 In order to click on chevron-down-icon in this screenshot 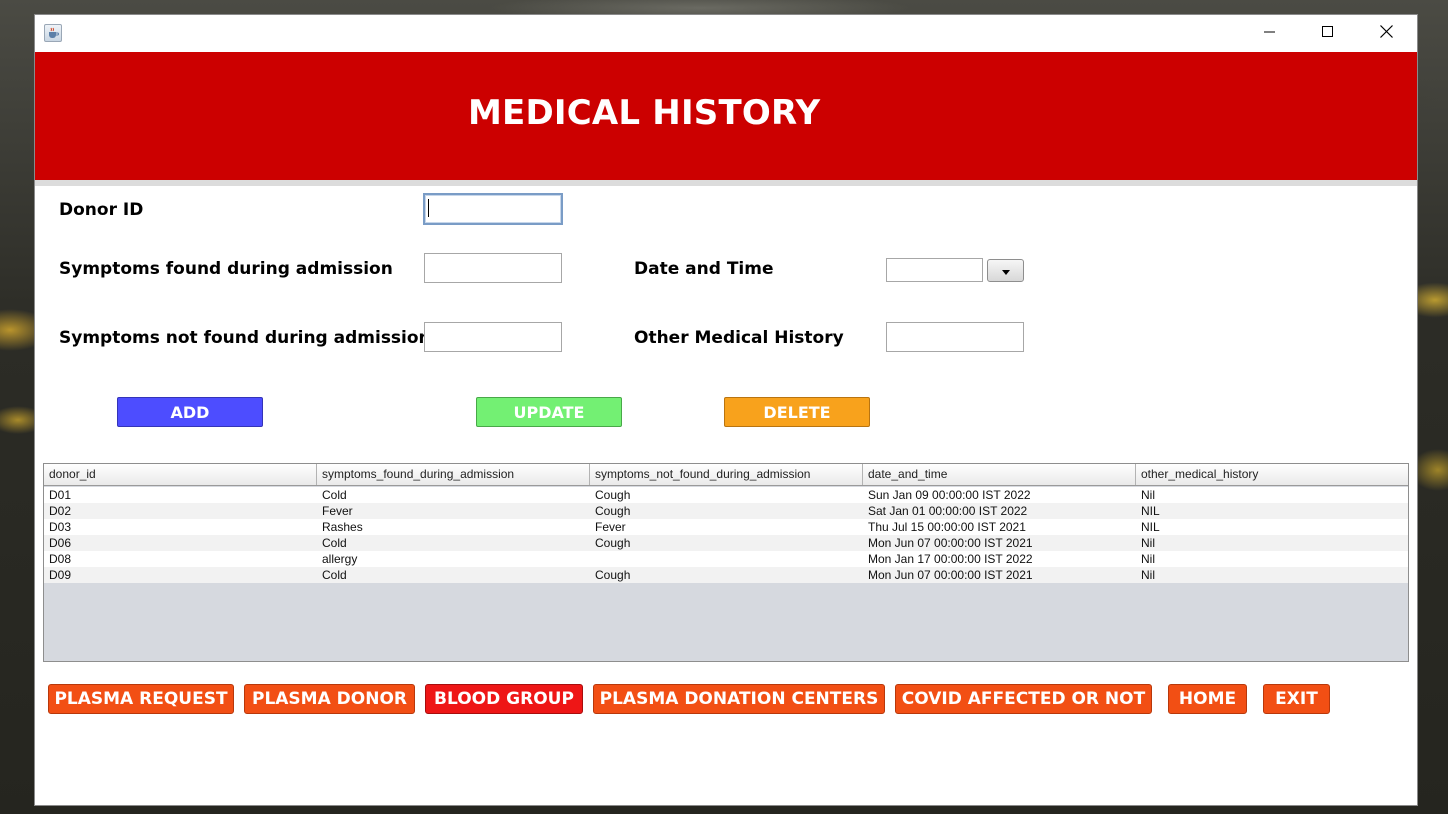, I will do `click(1005, 271)`.